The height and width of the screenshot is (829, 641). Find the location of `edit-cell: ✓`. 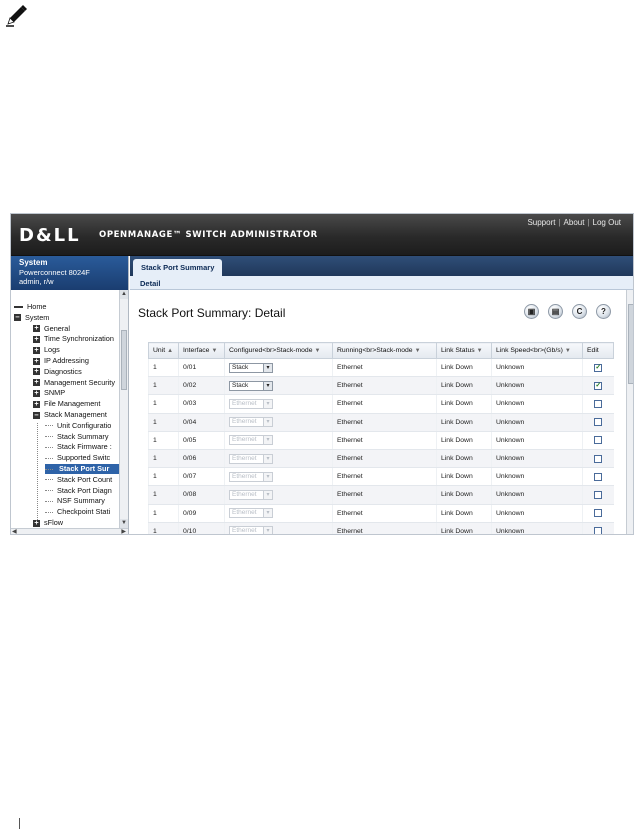

edit-cell: ✓ is located at coordinates (598, 368).